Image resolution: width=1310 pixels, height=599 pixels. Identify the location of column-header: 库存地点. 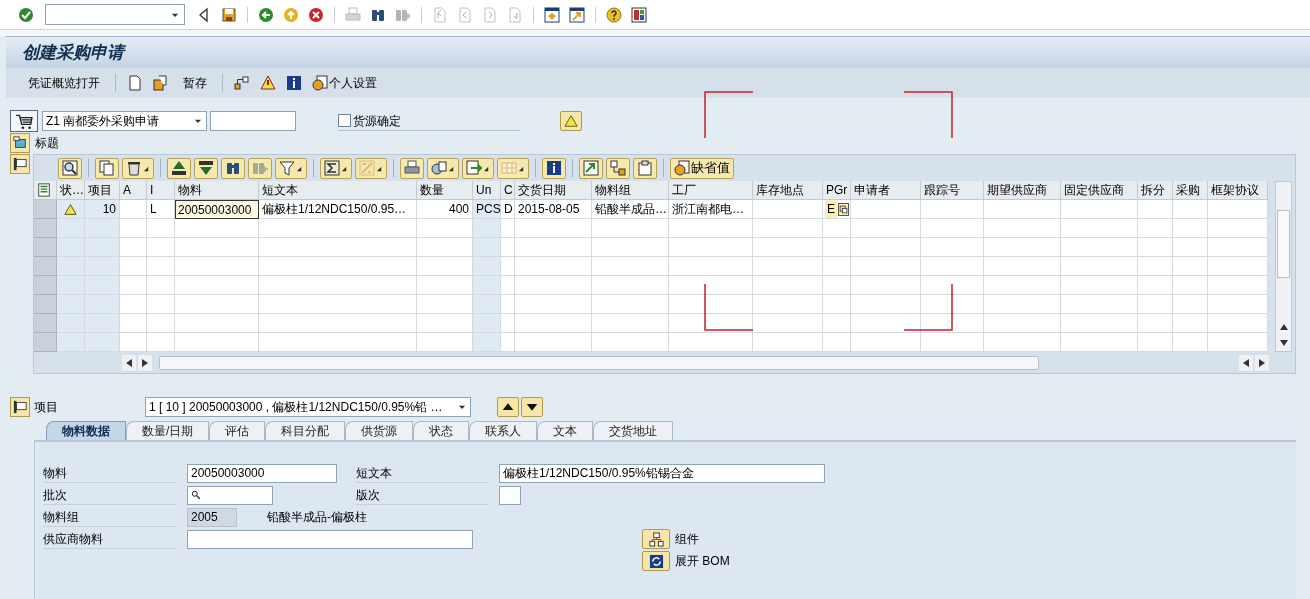
(788, 190).